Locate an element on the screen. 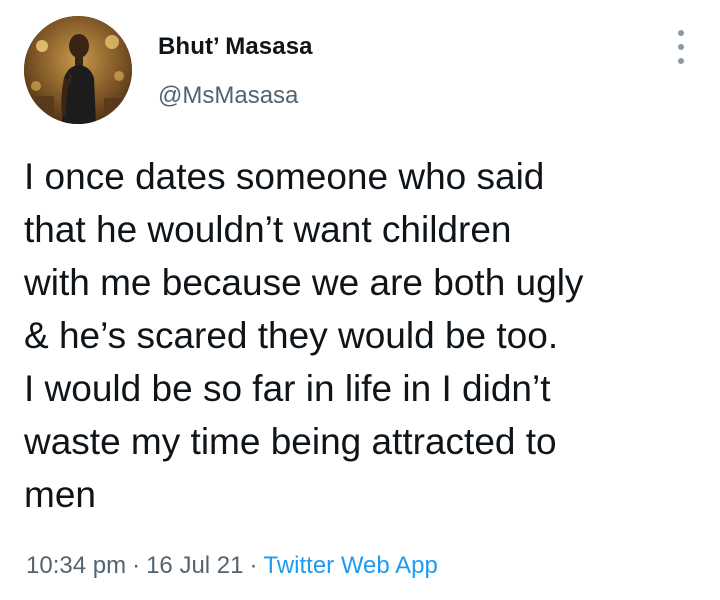 The height and width of the screenshot is (600, 720). avatar is located at coordinates (78, 70).